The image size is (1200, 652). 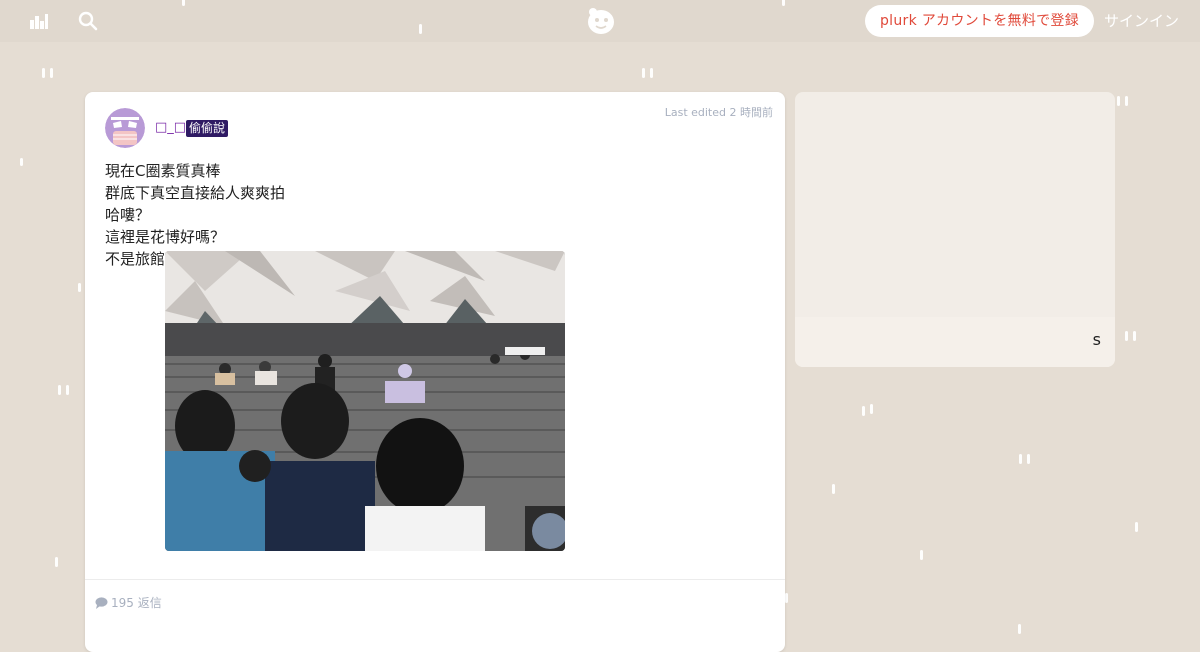 I want to click on username-link: □_□, so click(x=170, y=127).